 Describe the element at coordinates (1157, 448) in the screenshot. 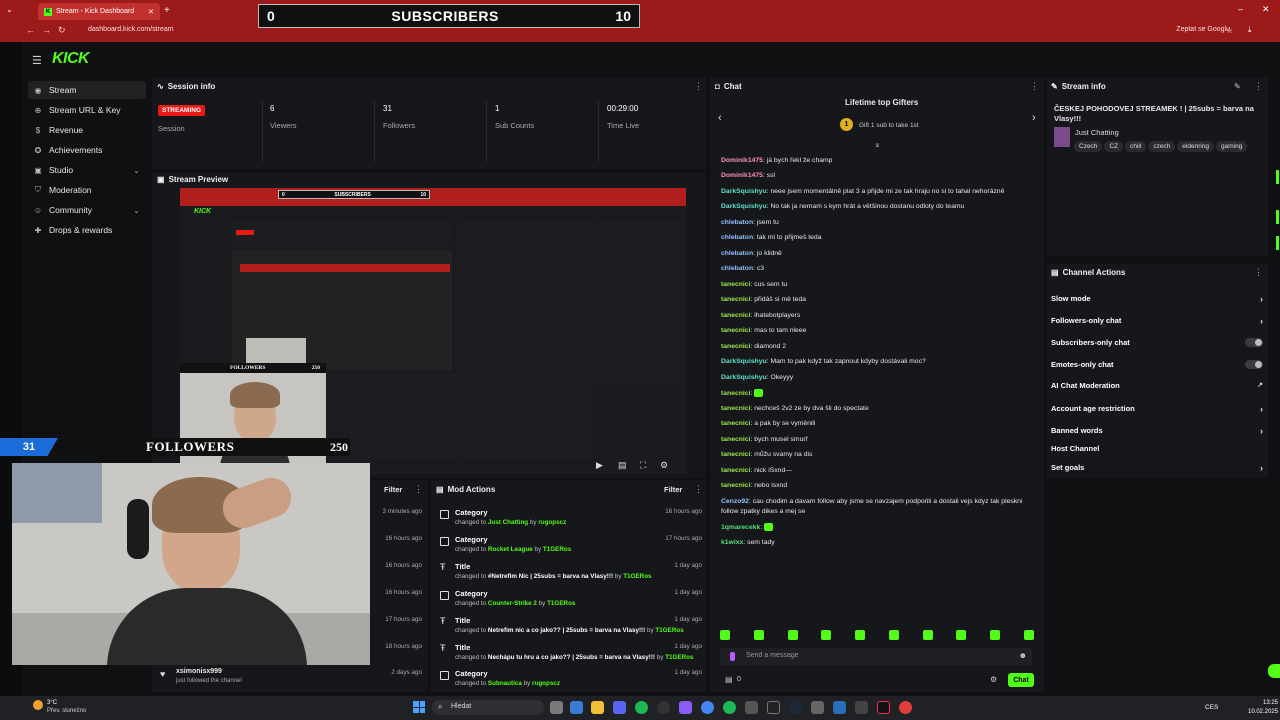

I see `host-channel-row: Host Channel` at that location.